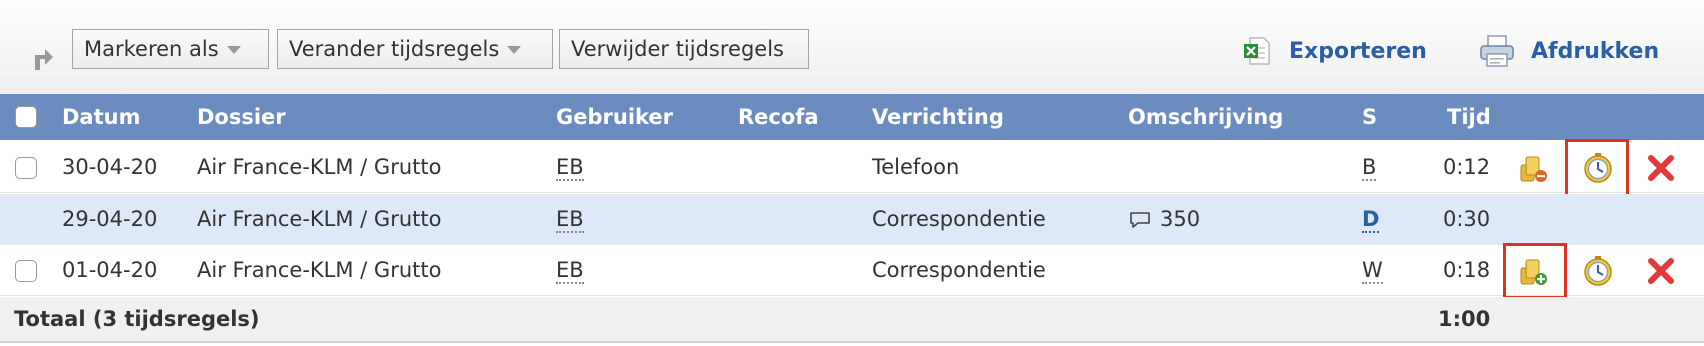 The width and height of the screenshot is (1704, 346). I want to click on print-label: Afdrukken, so click(1595, 51).